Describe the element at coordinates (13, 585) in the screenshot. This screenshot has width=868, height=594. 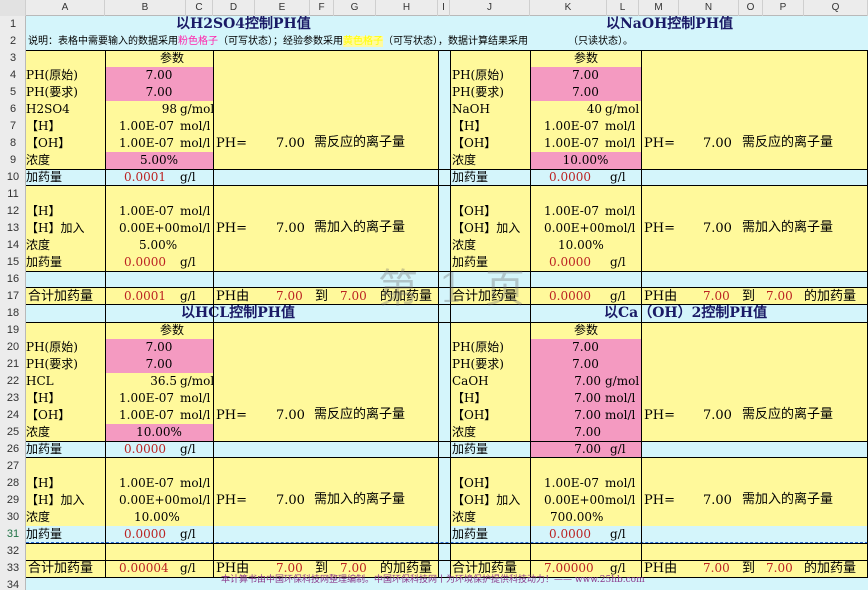
I see `row-header: 34` at that location.